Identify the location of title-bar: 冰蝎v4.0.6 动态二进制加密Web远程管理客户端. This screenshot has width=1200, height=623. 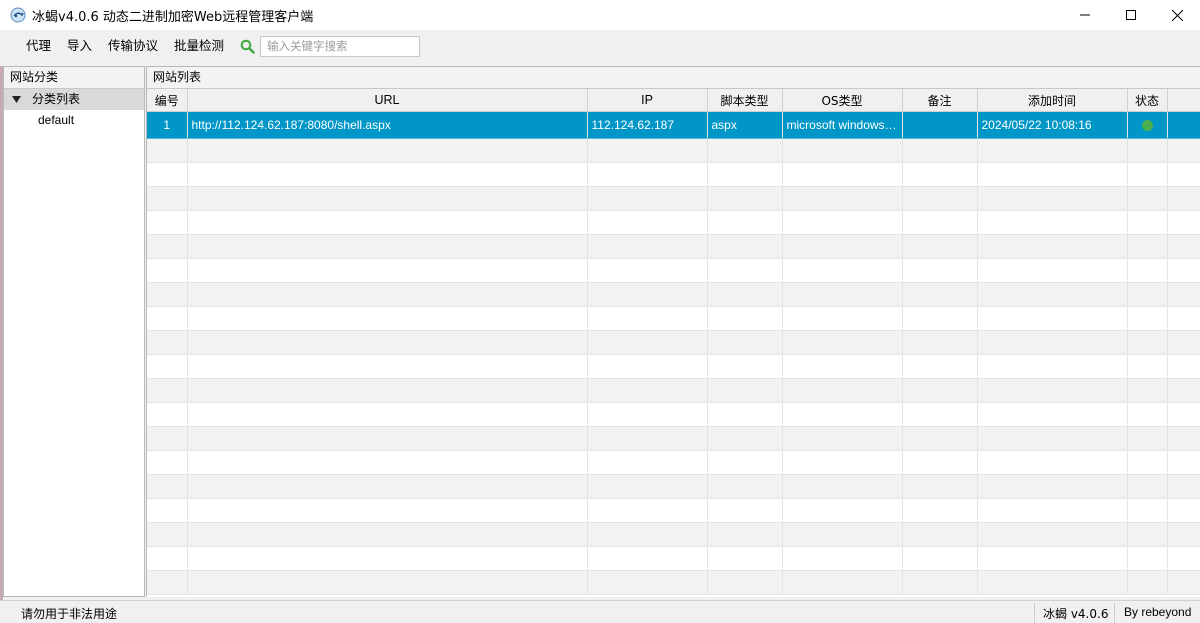
(600, 15).